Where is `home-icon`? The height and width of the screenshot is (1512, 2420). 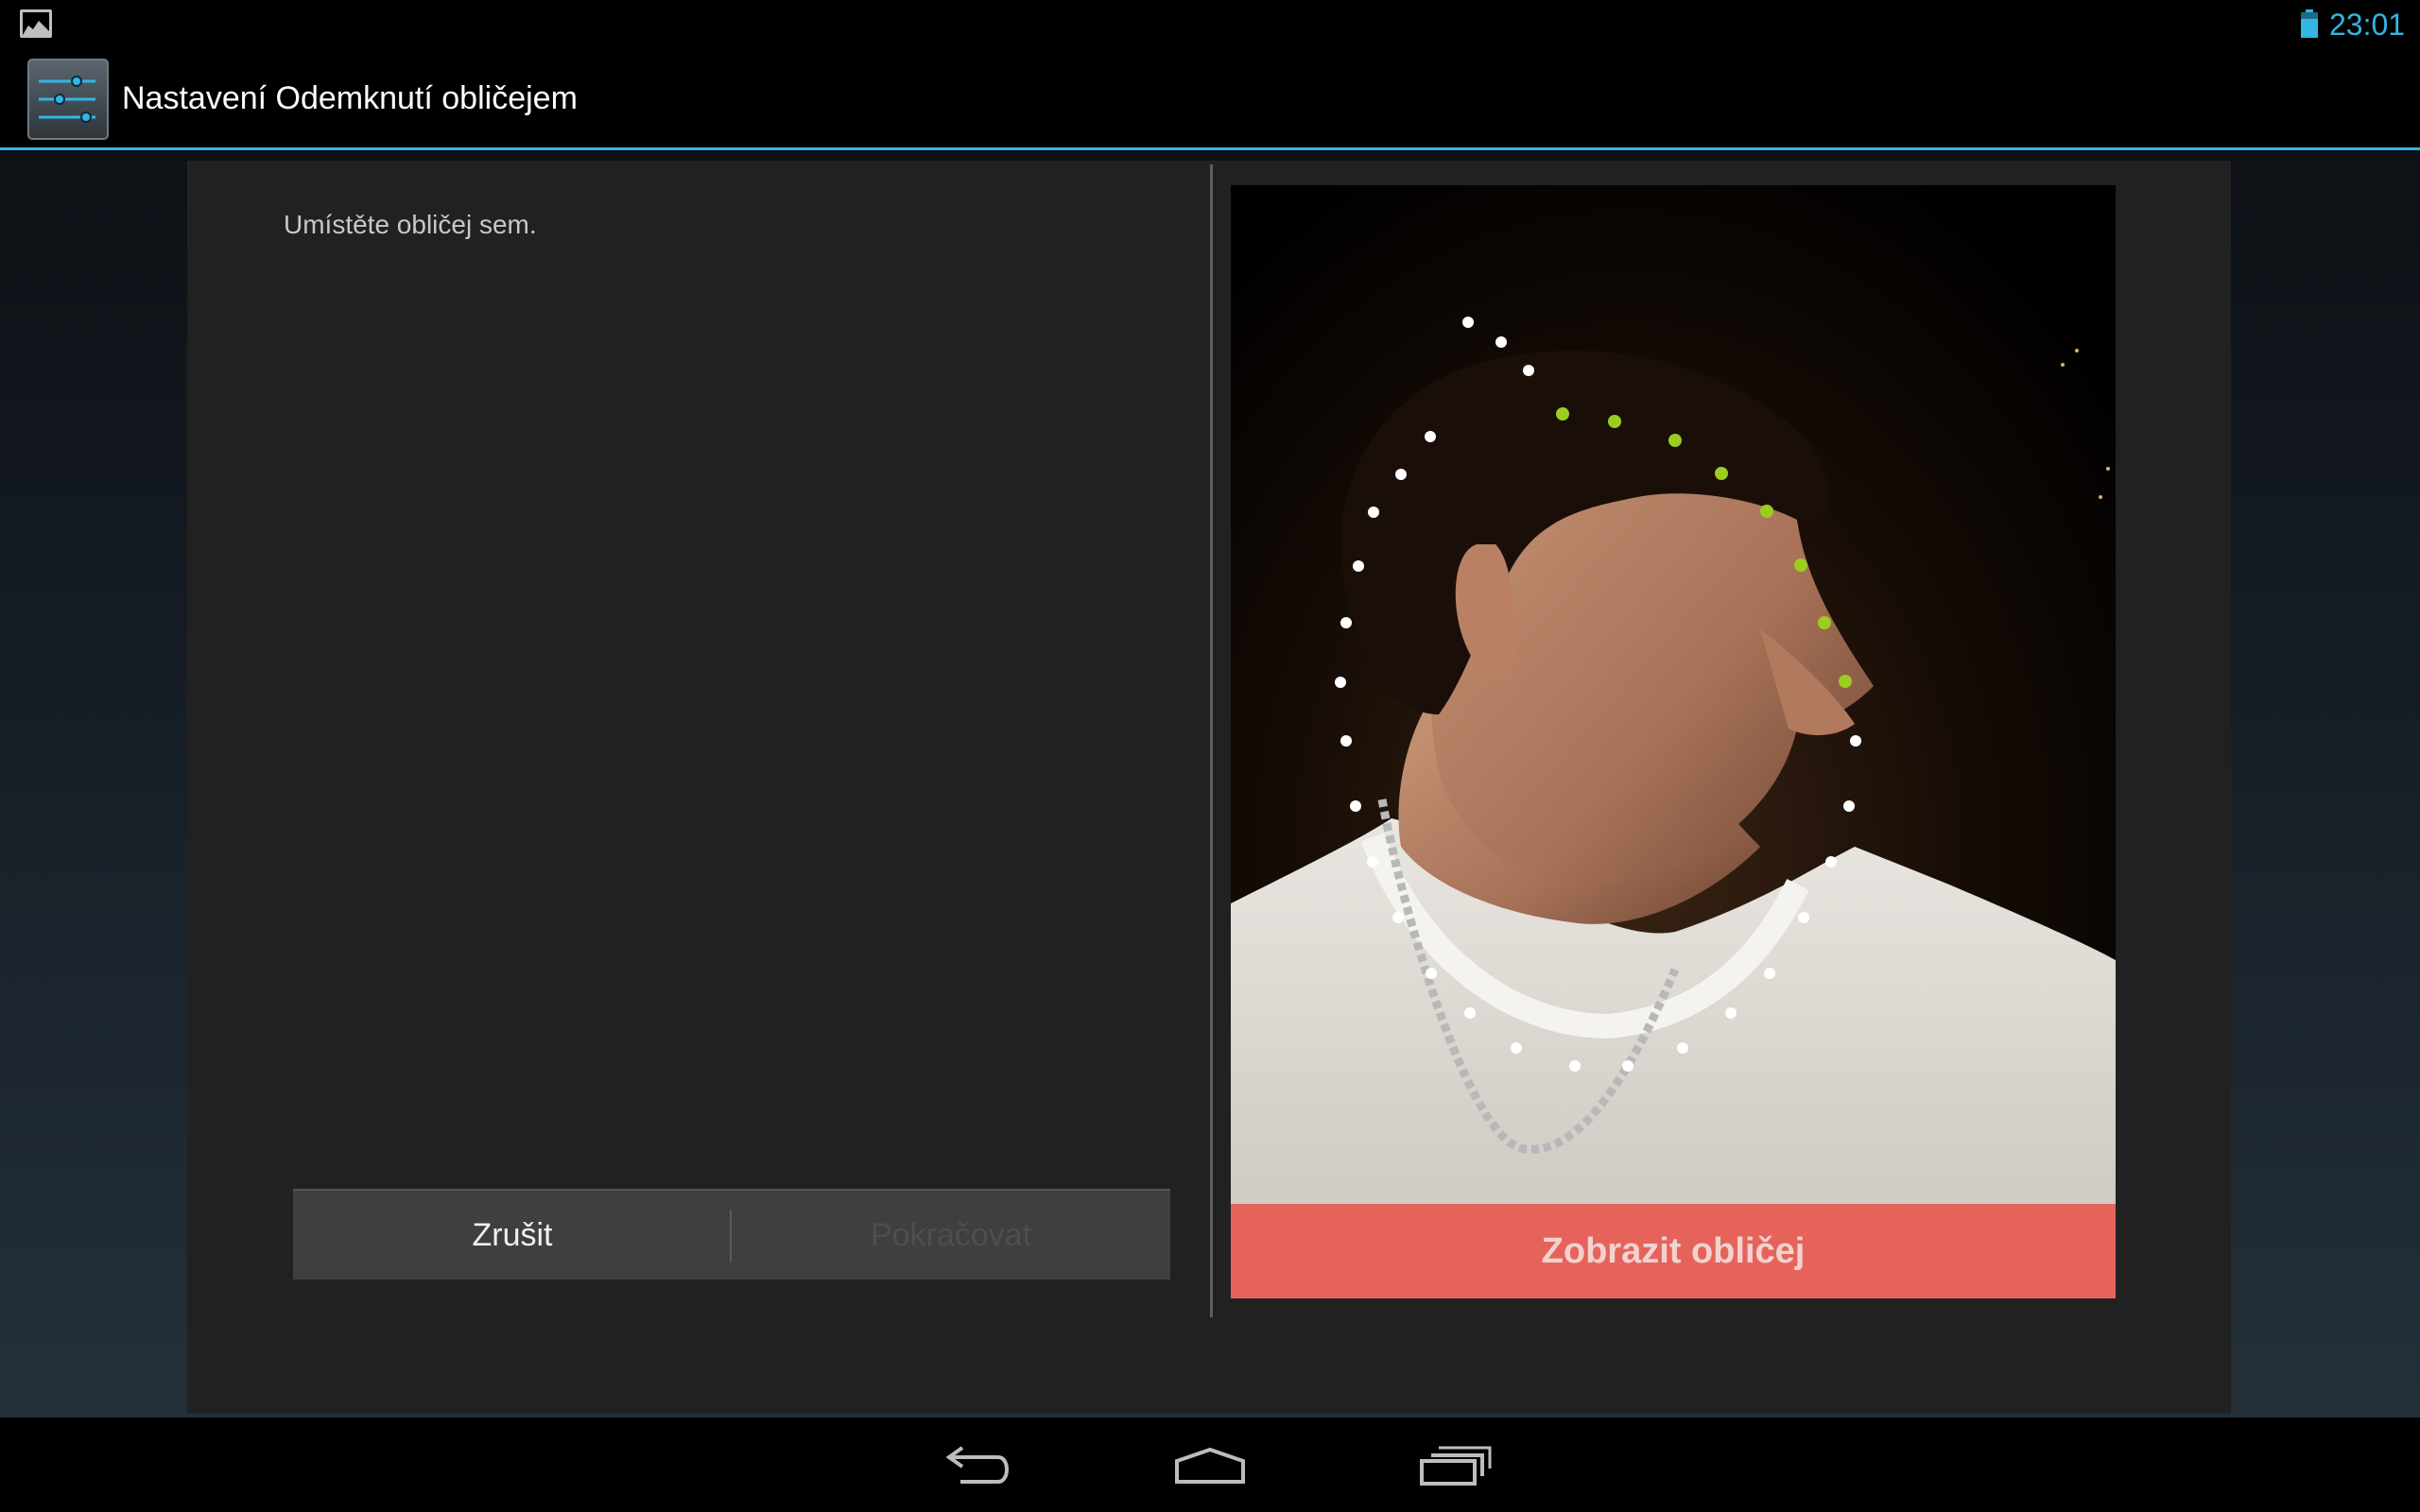
home-icon is located at coordinates (1210, 1464).